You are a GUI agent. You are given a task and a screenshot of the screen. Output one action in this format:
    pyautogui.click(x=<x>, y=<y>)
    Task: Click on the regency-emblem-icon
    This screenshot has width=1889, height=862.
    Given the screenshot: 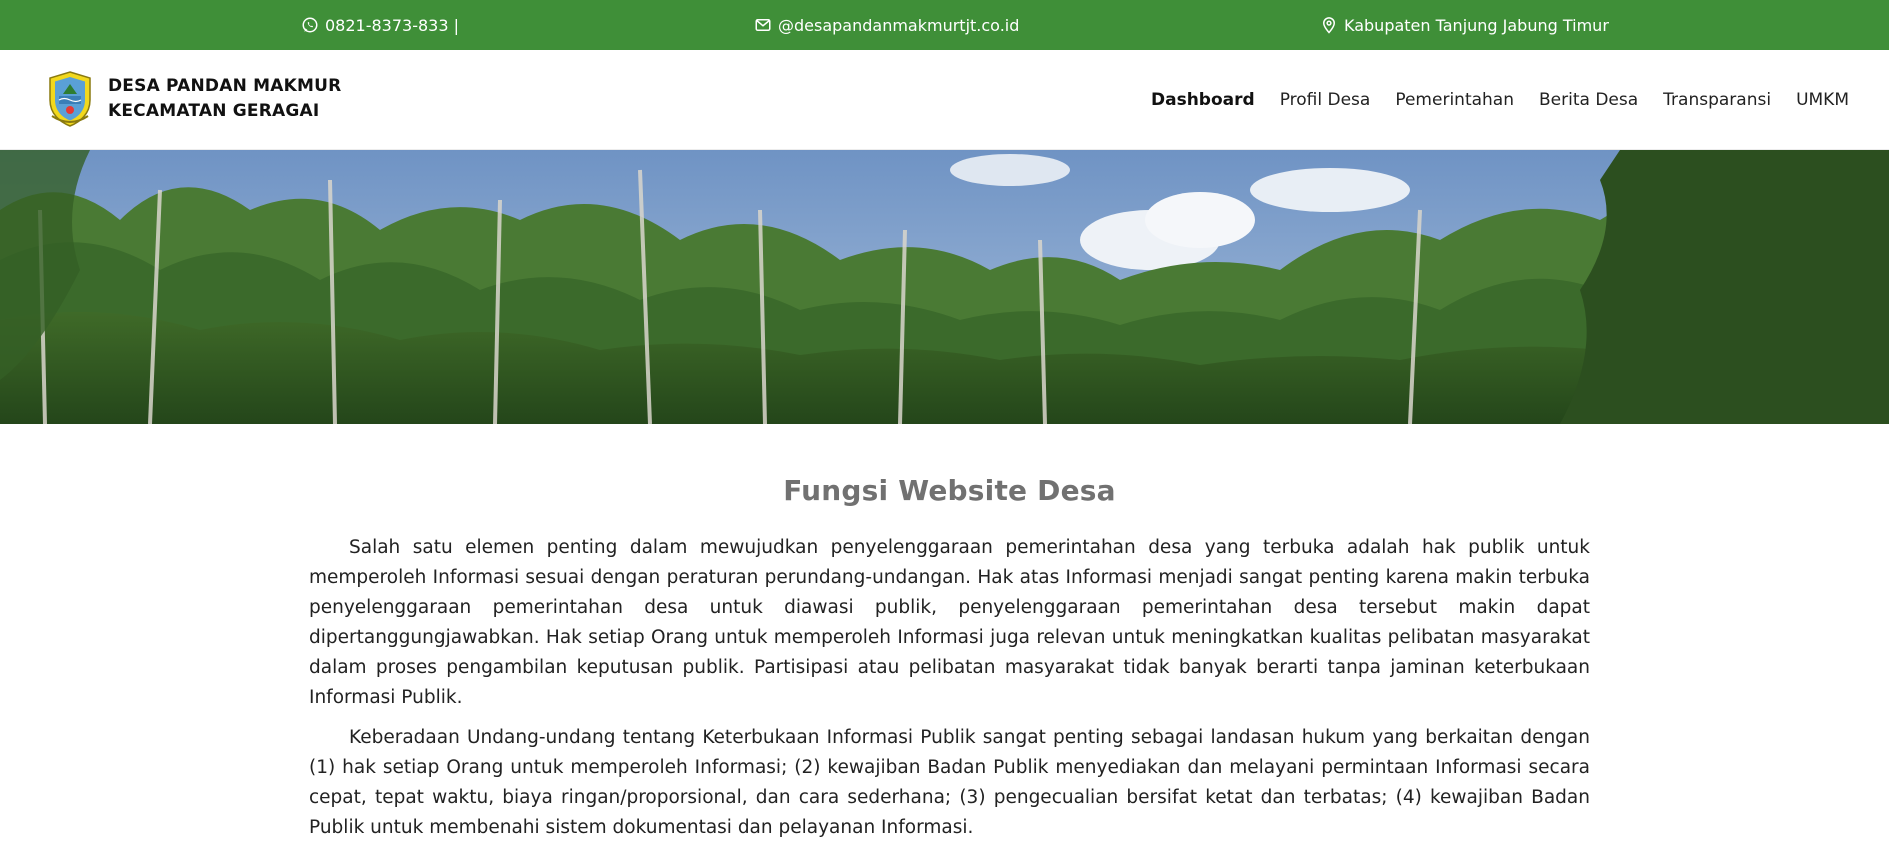 What is the action you would take?
    pyautogui.click(x=70, y=99)
    